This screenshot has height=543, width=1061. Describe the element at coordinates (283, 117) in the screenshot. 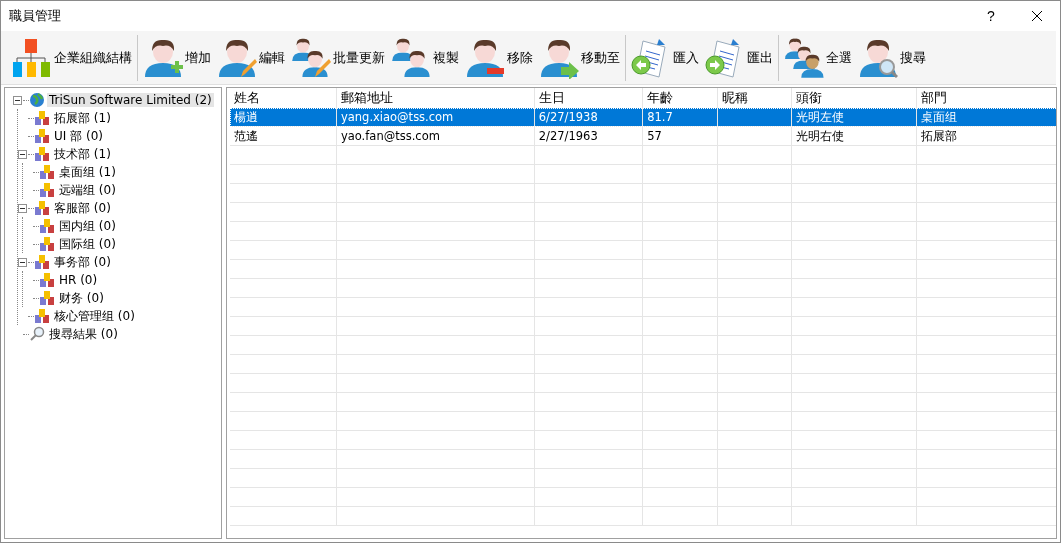

I see `table-cell: 楊逍` at that location.